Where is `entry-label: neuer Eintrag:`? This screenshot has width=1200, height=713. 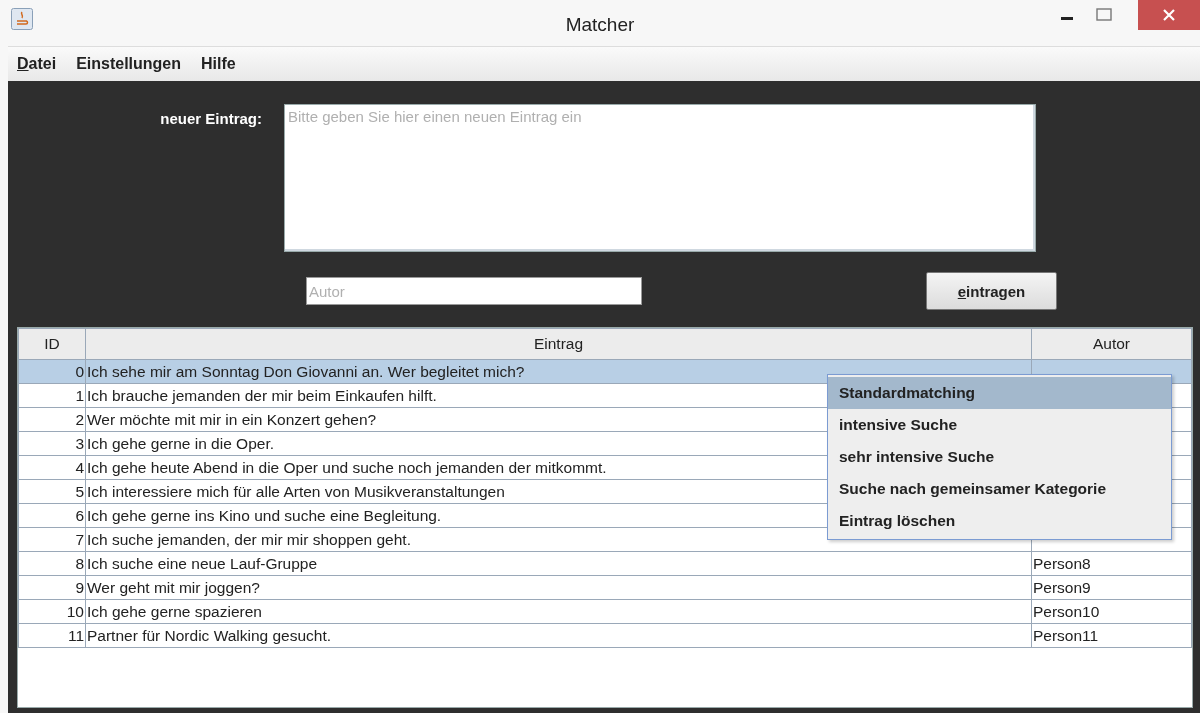
entry-label: neuer Eintrag: is located at coordinates (211, 119).